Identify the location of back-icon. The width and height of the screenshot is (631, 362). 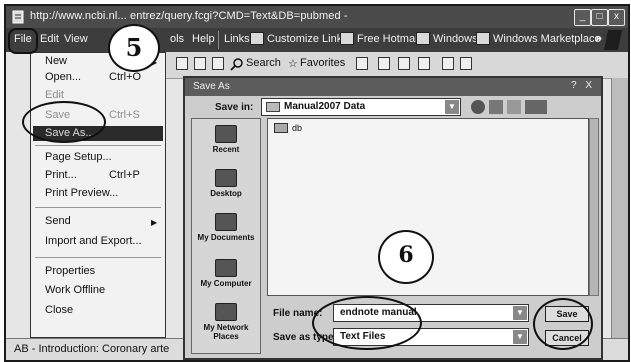
(478, 107).